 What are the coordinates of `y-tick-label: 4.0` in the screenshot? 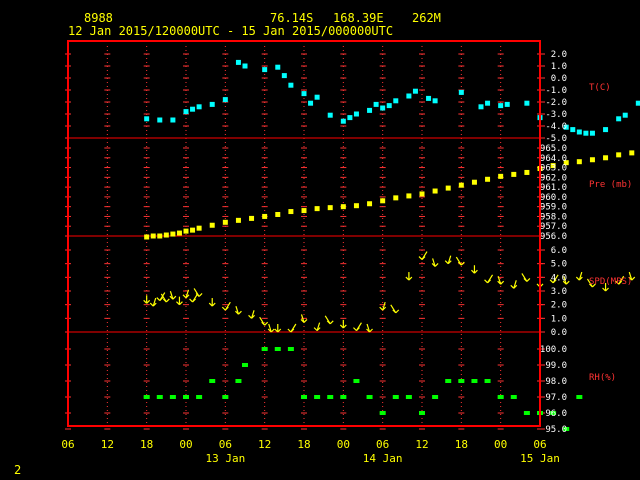 It's located at (559, 278).